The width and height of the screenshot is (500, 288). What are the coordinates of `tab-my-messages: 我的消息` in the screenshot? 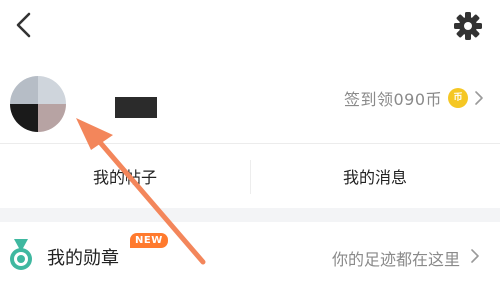 It's located at (375, 176).